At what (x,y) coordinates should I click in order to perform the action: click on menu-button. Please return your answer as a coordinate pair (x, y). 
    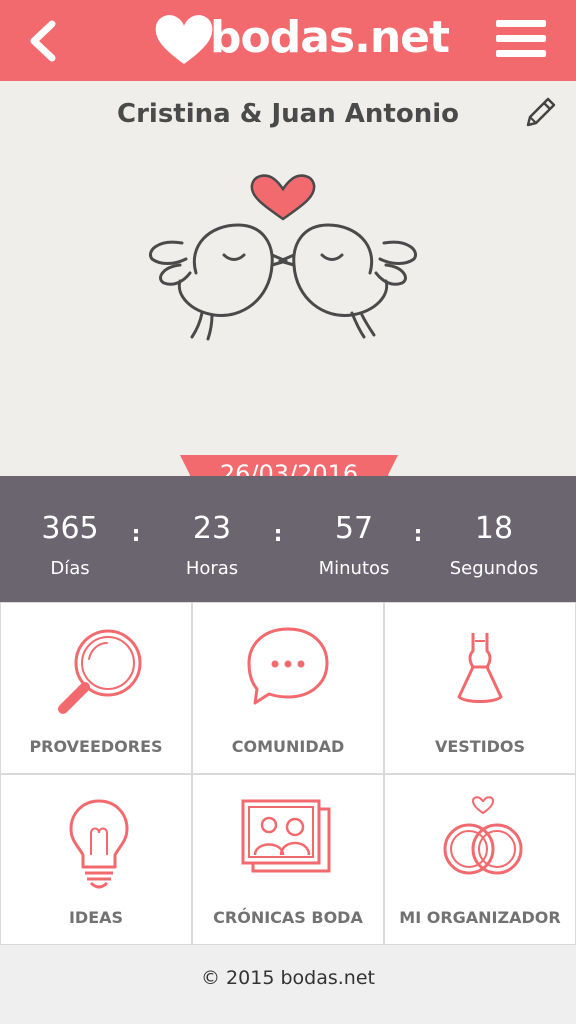
    Looking at the image, I should click on (521, 40).